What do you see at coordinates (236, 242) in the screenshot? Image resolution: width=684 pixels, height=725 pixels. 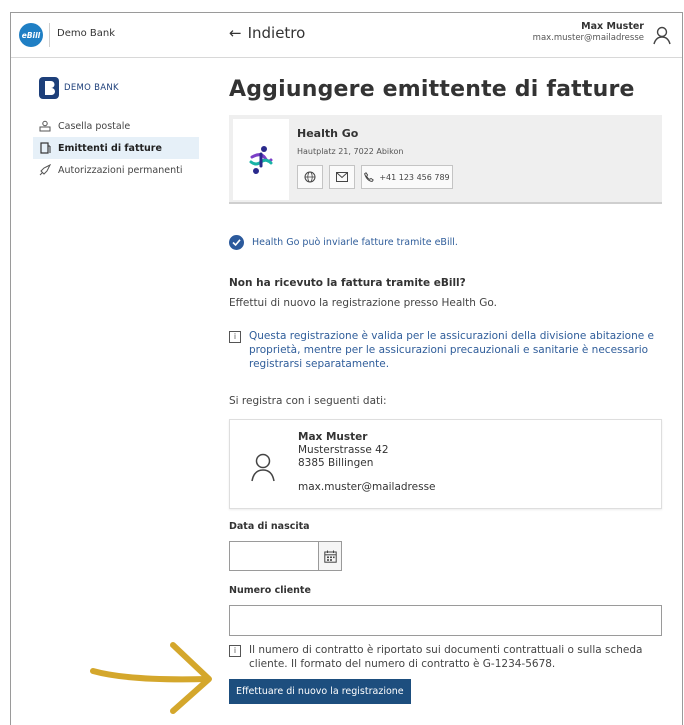 I see `check-circle-icon` at bounding box center [236, 242].